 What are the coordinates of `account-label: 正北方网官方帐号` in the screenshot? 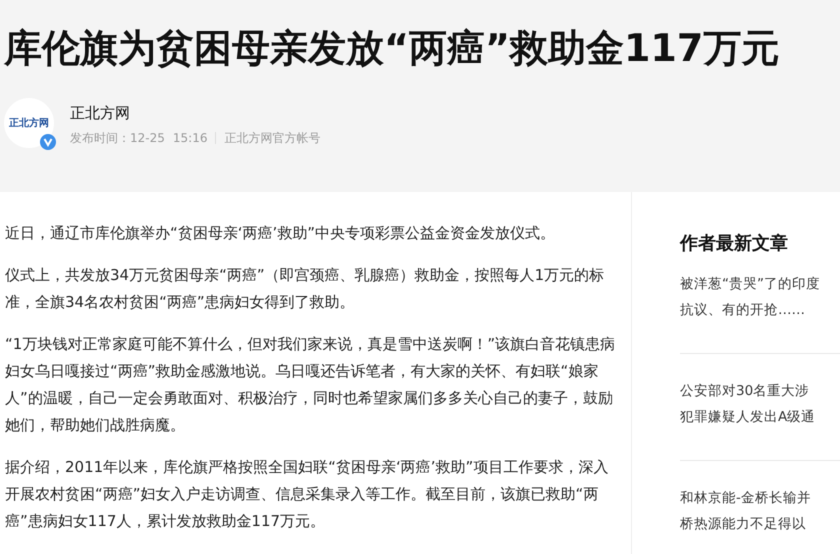 It's located at (272, 138).